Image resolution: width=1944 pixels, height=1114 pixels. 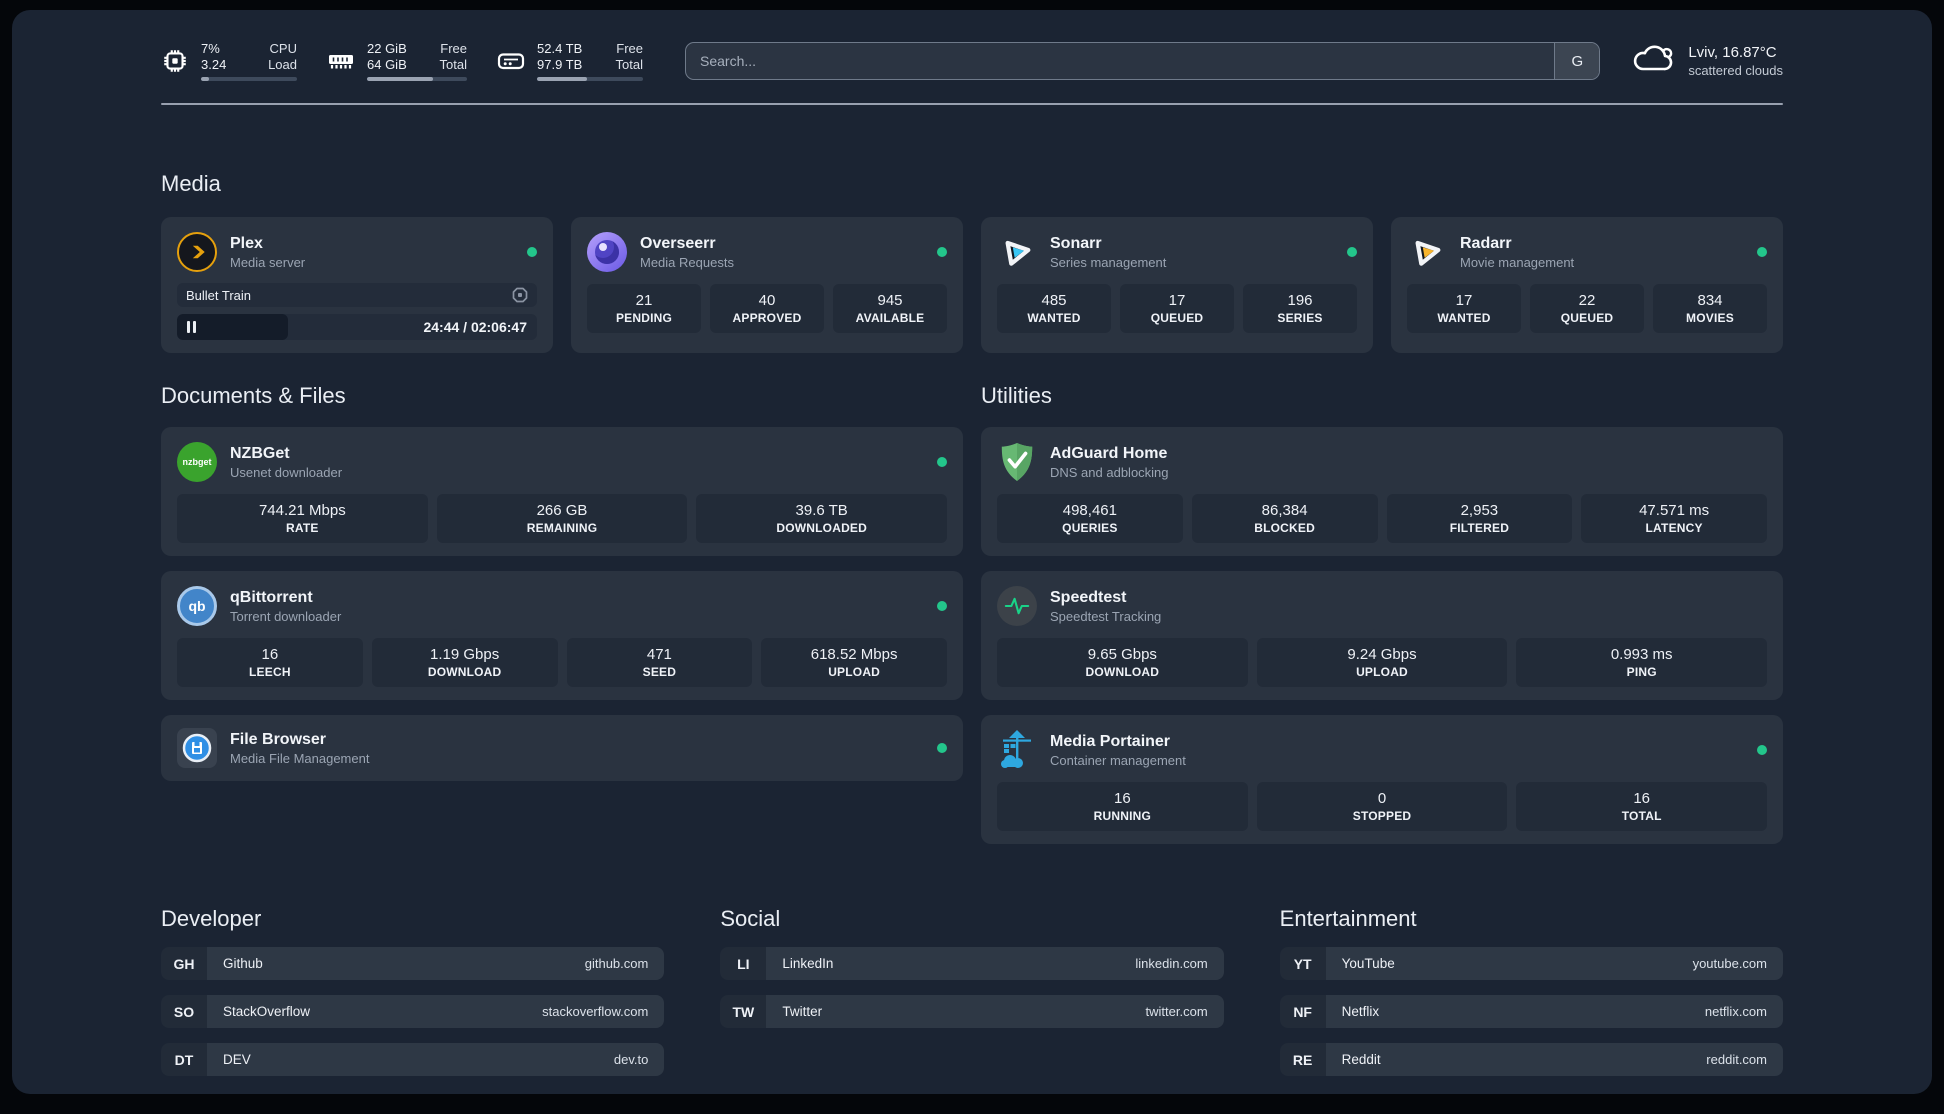 I want to click on speedtest-icon, so click(x=1017, y=606).